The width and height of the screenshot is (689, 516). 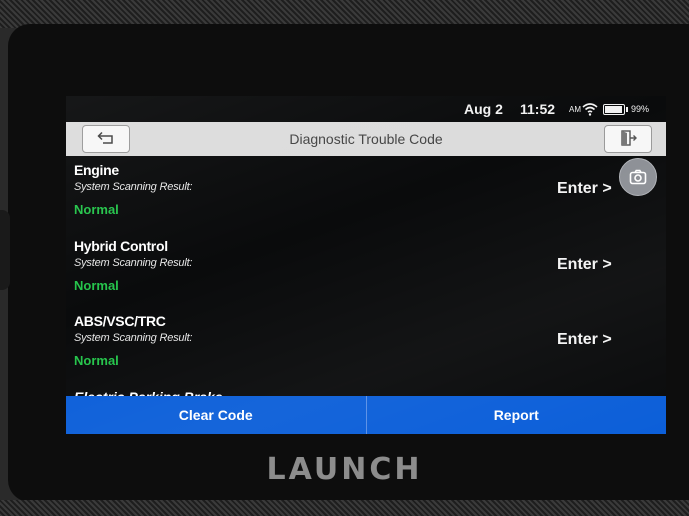 I want to click on battery-icon, so click(x=615, y=109).